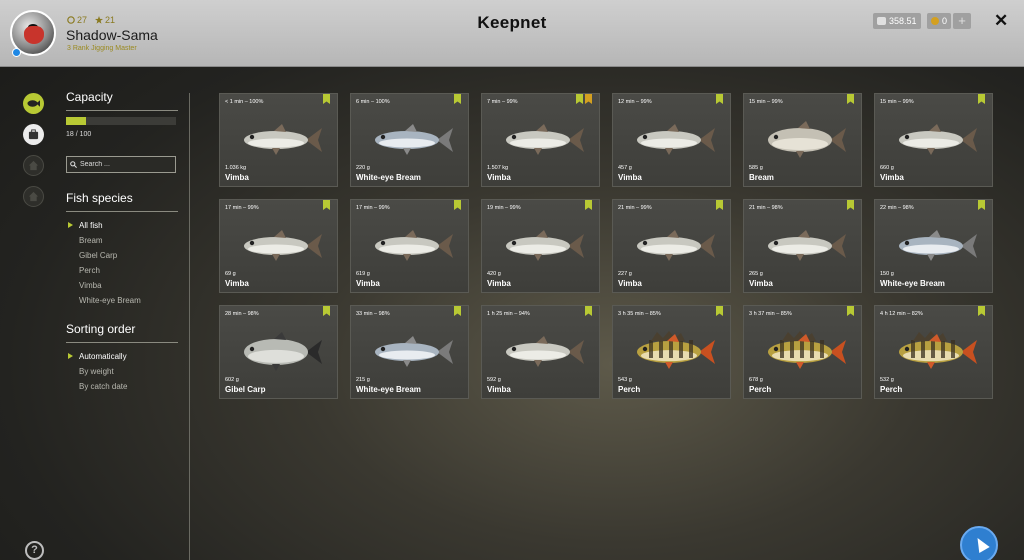 The width and height of the screenshot is (1024, 560). I want to click on catch-info: 15 min – 99%, so click(766, 102).